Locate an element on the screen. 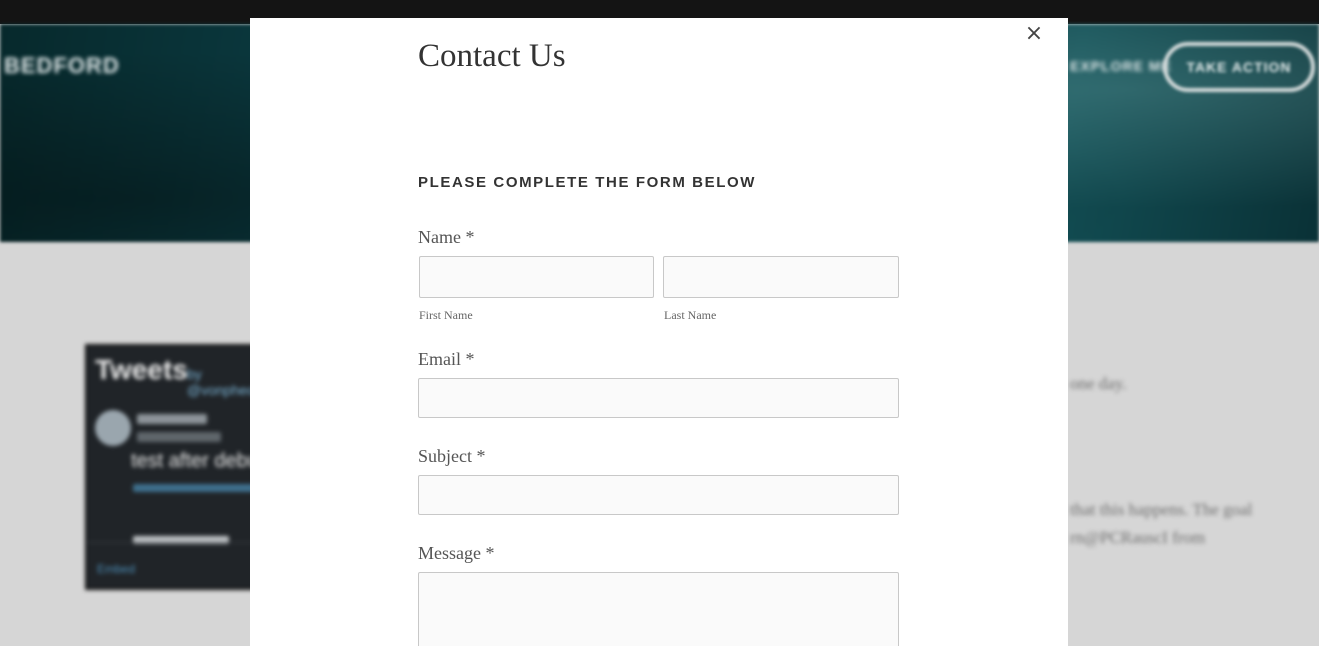 This screenshot has height=646, width=1319. message-field is located at coordinates (658, 609).